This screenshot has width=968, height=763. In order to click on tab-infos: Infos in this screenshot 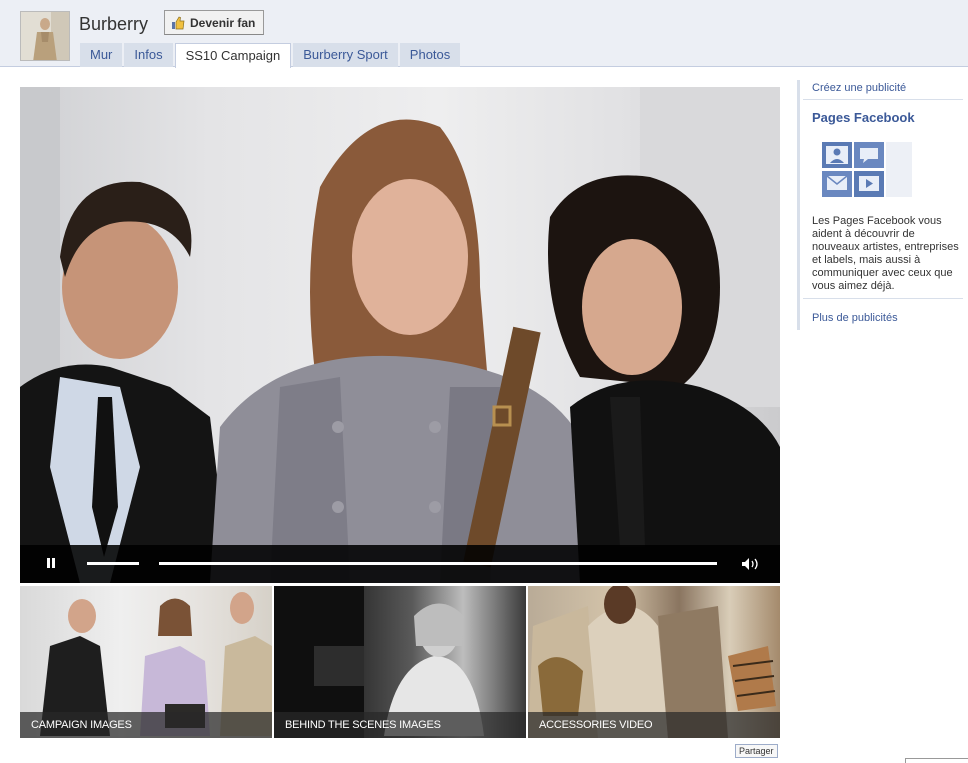, I will do `click(148, 55)`.